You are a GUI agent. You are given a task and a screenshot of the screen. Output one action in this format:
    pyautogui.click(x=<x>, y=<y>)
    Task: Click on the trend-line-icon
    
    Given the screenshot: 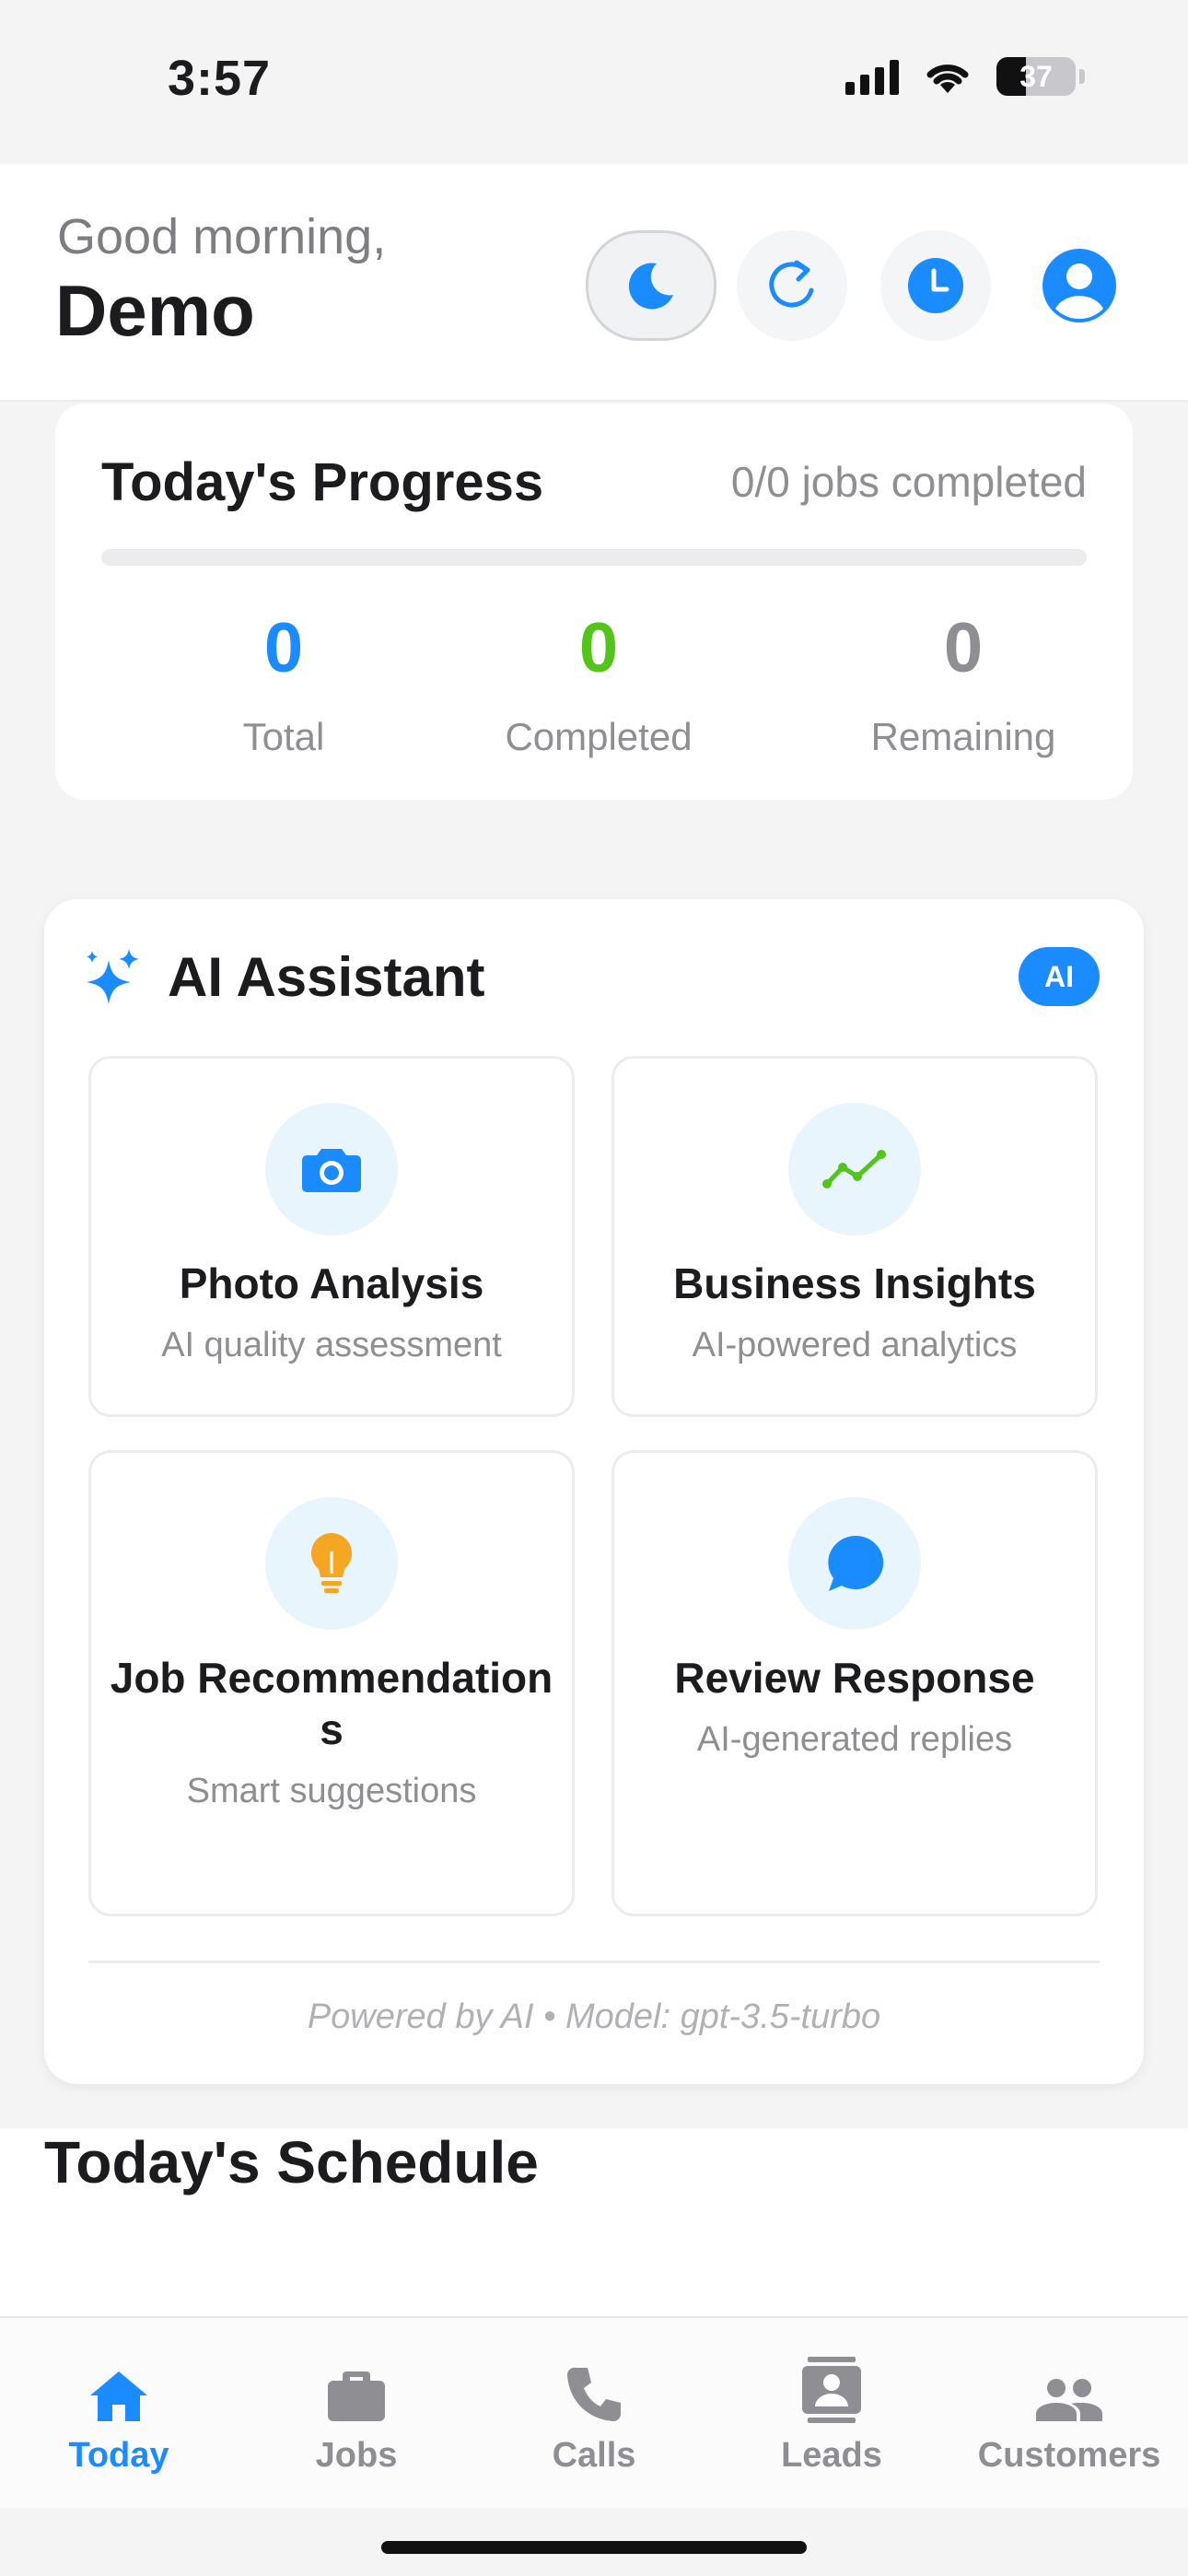 What is the action you would take?
    pyautogui.click(x=854, y=1169)
    